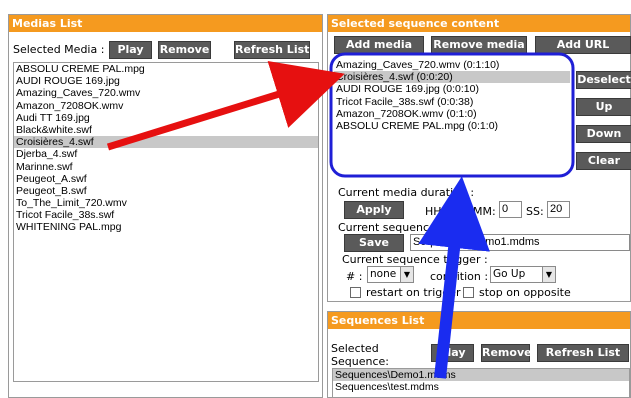  Describe the element at coordinates (166, 93) in the screenshot. I see `media-list-item: Amazing_Caves_720.wmv` at that location.